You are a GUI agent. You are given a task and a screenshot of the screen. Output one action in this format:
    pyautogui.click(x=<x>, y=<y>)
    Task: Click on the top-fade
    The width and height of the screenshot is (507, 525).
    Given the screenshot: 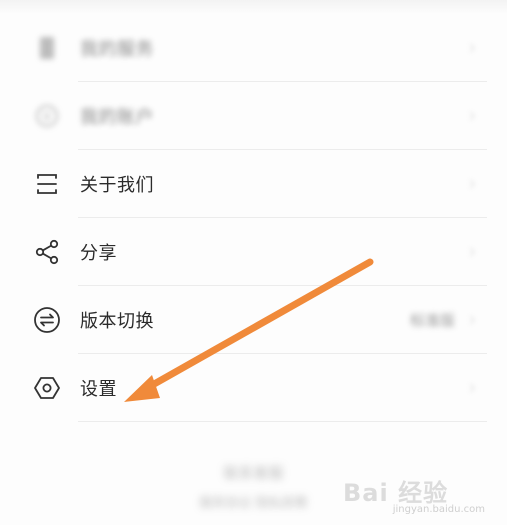 What is the action you would take?
    pyautogui.click(x=253, y=7)
    